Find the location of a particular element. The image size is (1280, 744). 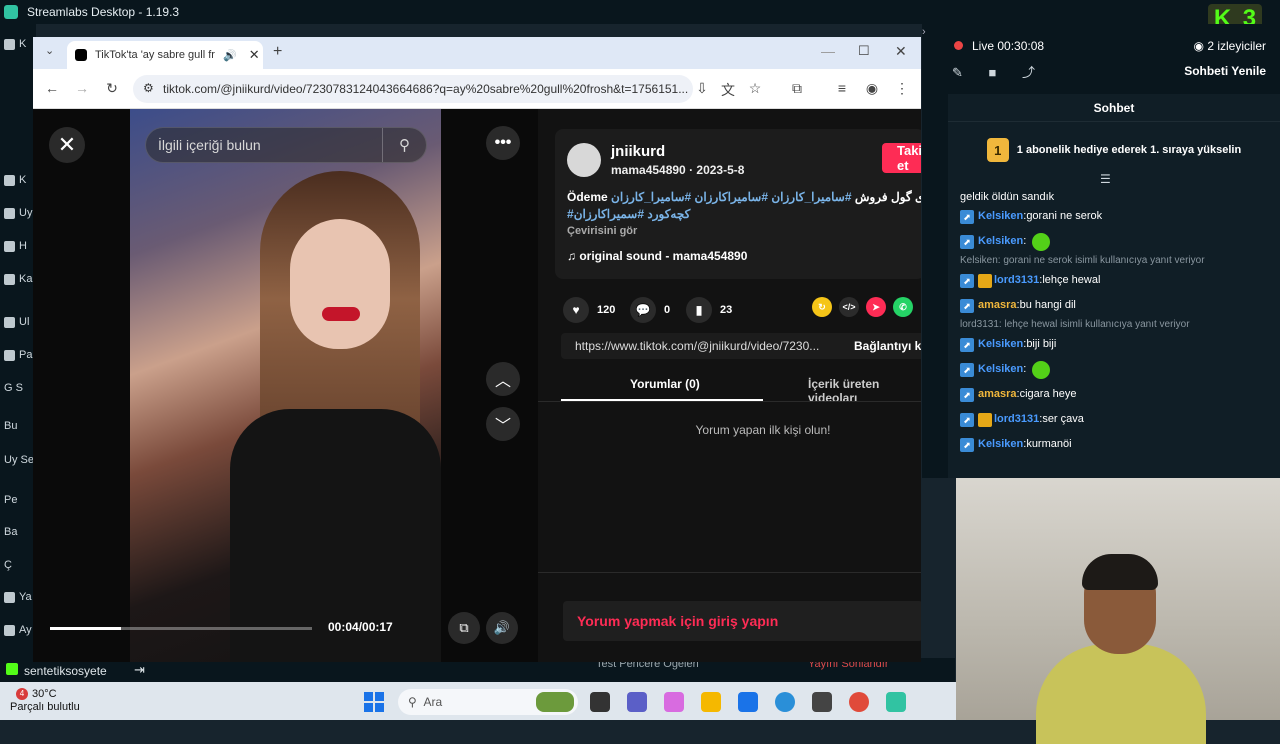

camera-icon: ■ is located at coordinates (993, 72).